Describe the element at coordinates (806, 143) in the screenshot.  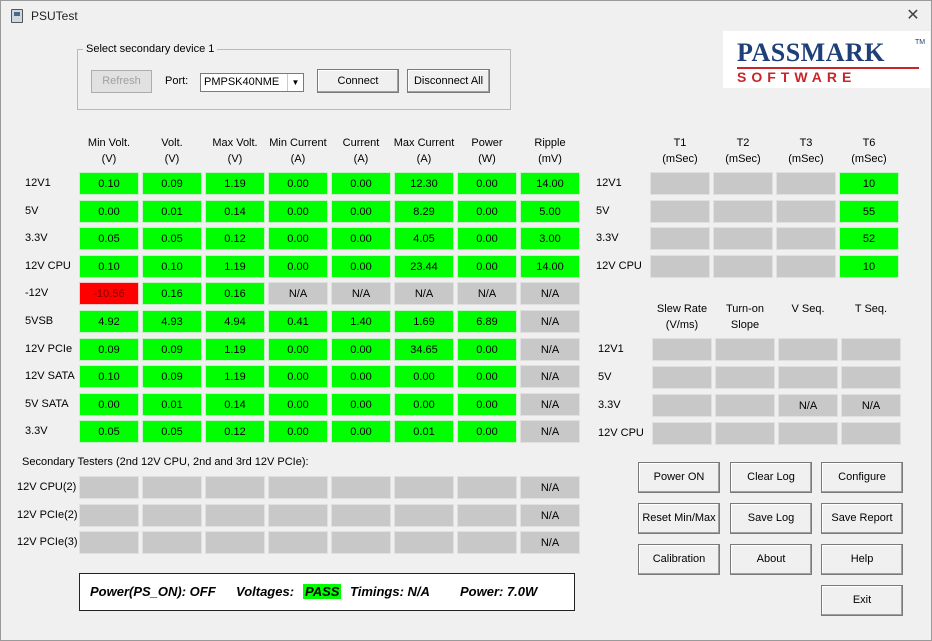
I see `column-header-title: T3` at that location.